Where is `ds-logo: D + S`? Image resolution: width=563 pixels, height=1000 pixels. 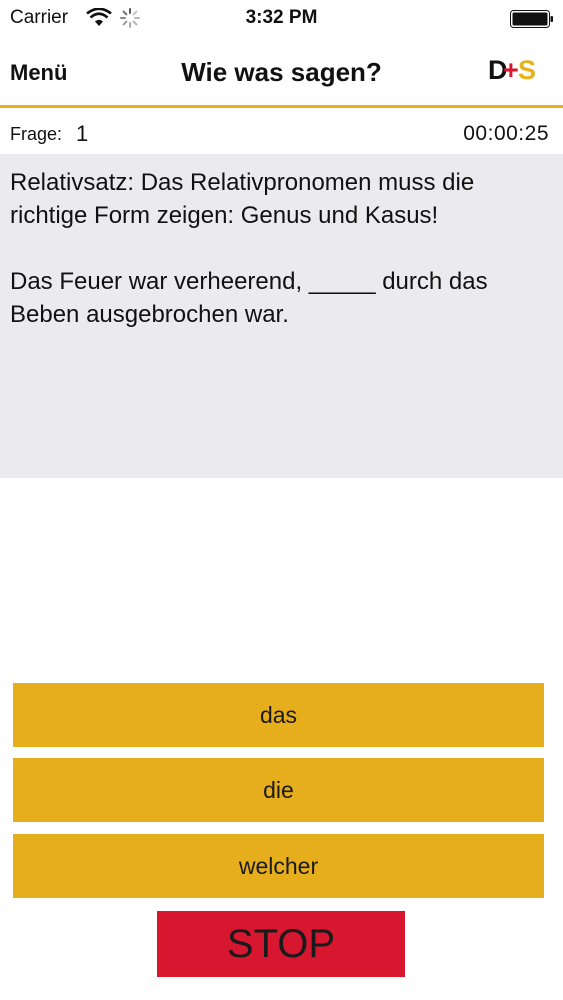
ds-logo: D + S is located at coordinates (512, 70).